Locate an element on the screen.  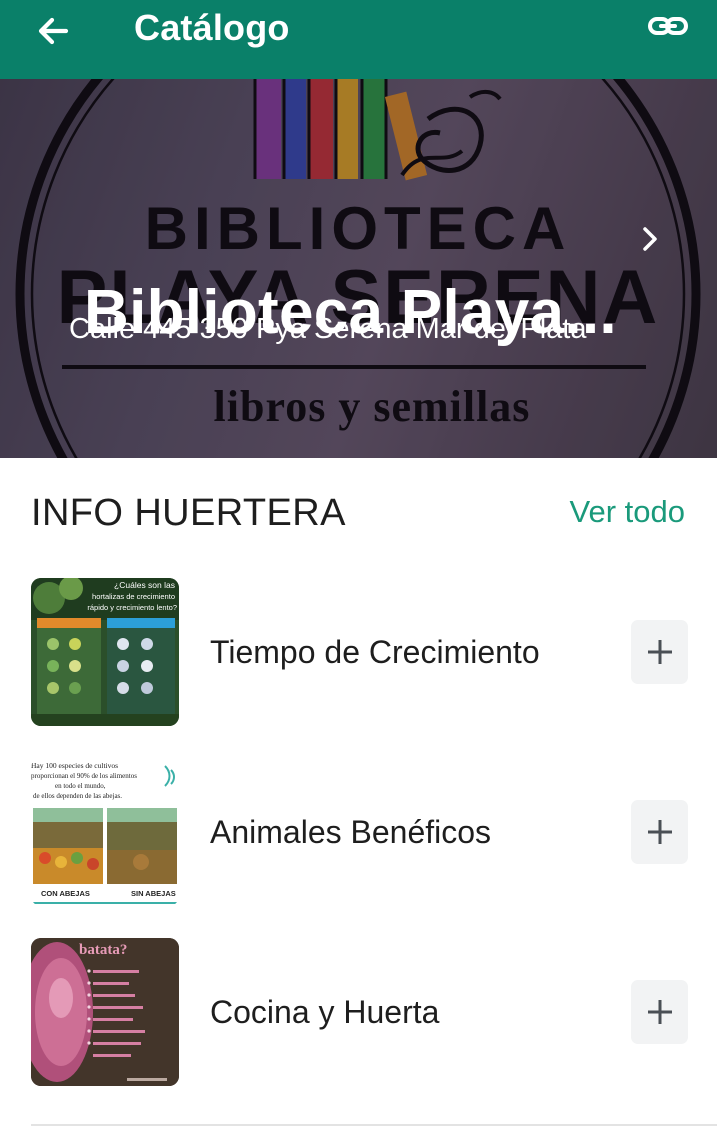
app-bar: Catálogo is located at coordinates (358, 39).